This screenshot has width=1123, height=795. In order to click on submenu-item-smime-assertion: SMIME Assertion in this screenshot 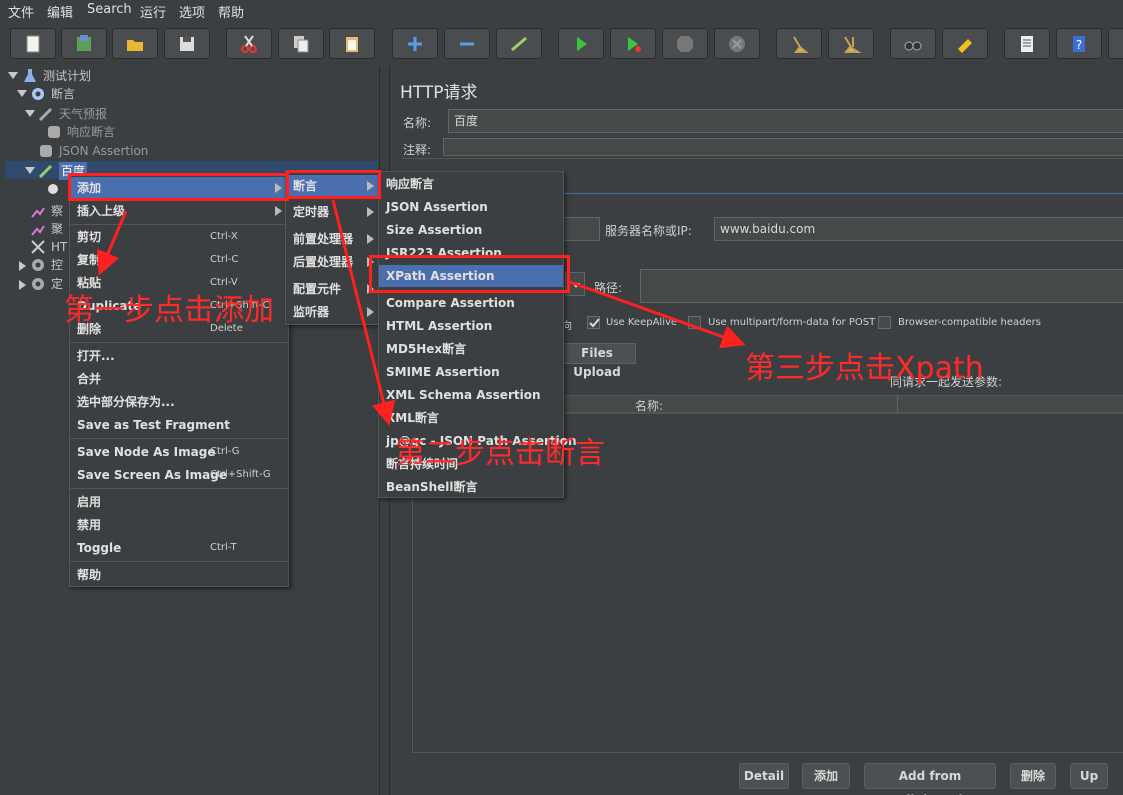, I will do `click(471, 372)`.